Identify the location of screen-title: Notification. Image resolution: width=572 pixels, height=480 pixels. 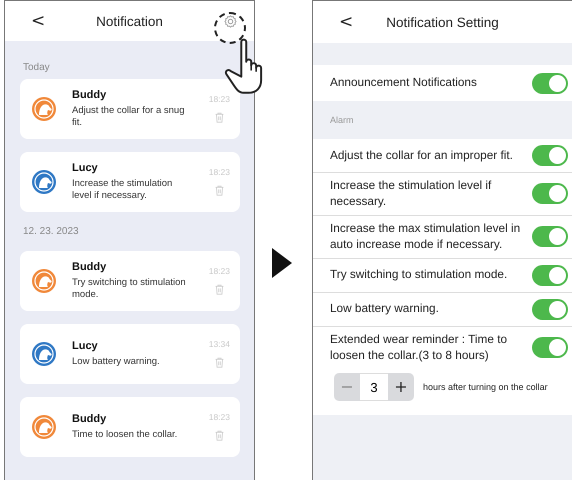
(129, 21).